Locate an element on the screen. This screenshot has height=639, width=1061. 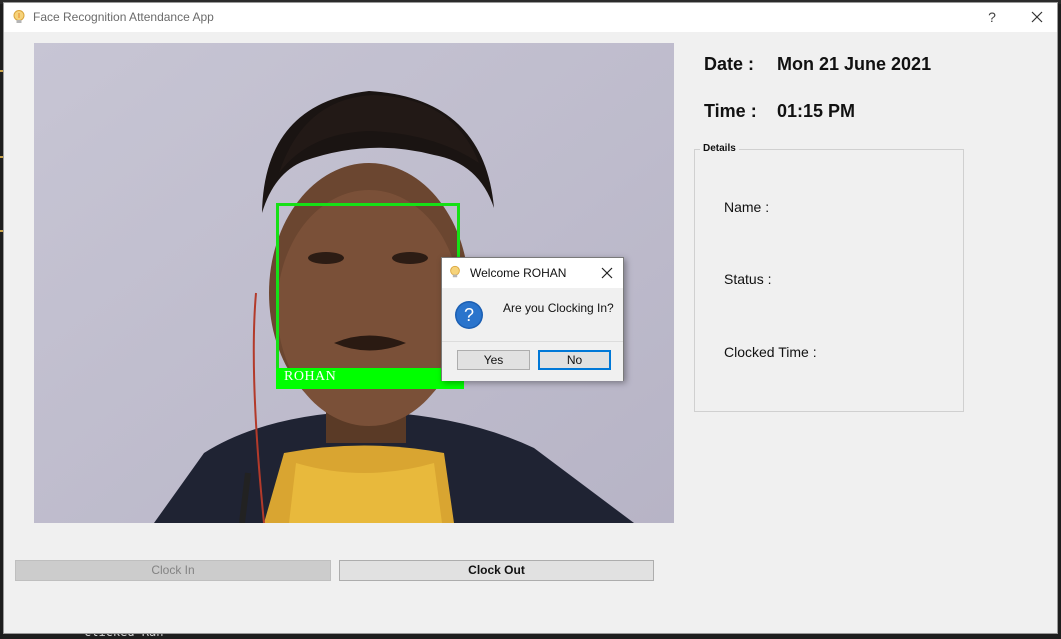
details-group-title: Details is located at coordinates (719, 148).